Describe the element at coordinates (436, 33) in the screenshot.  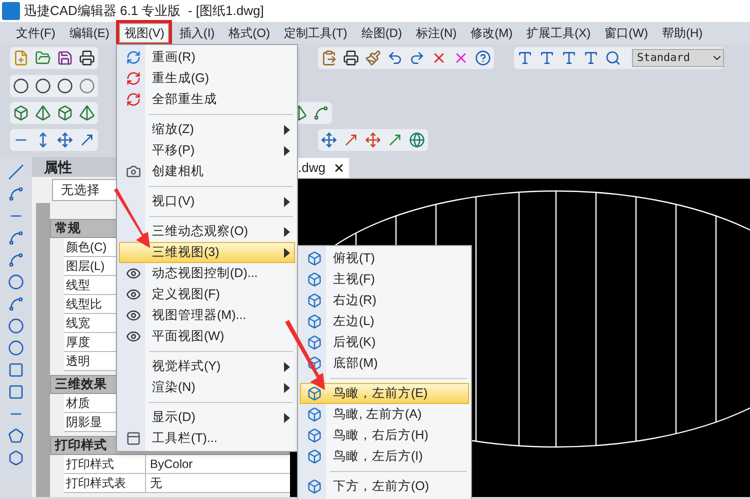
I see `menu-bar-item: 标注(N)` at that location.